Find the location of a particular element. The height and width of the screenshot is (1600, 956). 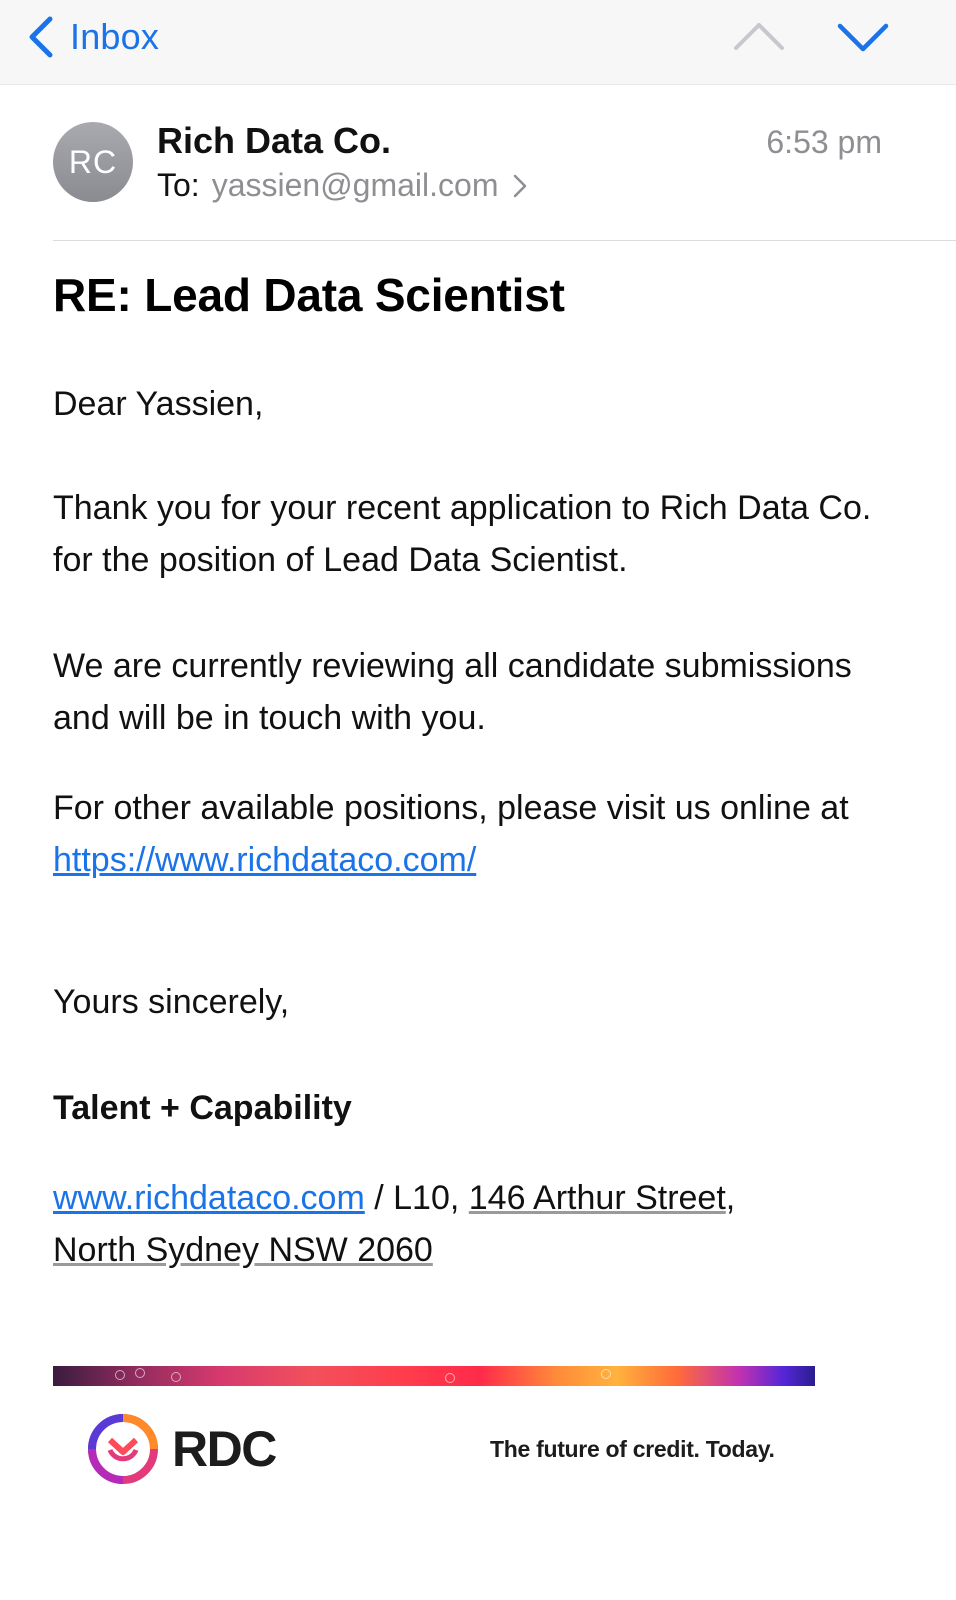

rdc-logo-icon is located at coordinates (123, 1449).